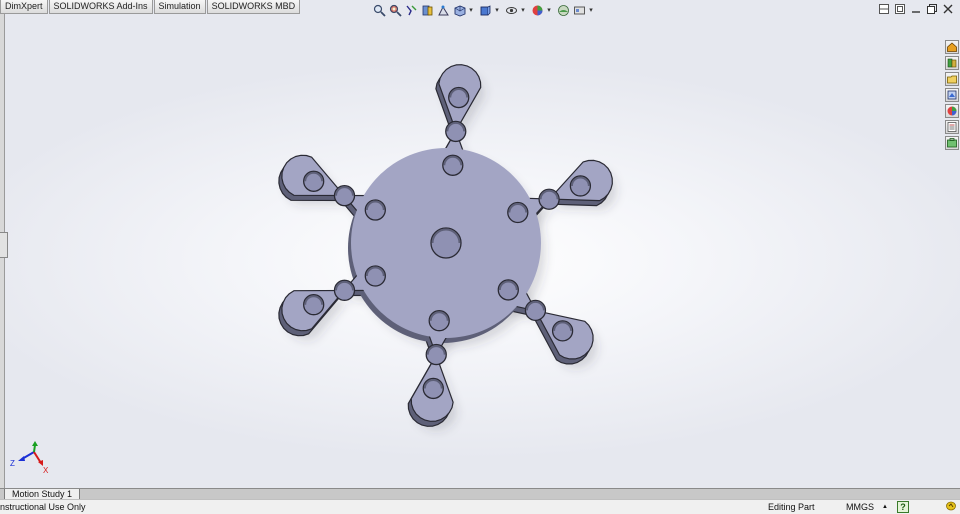  I want to click on tile-icon, so click(884, 9).